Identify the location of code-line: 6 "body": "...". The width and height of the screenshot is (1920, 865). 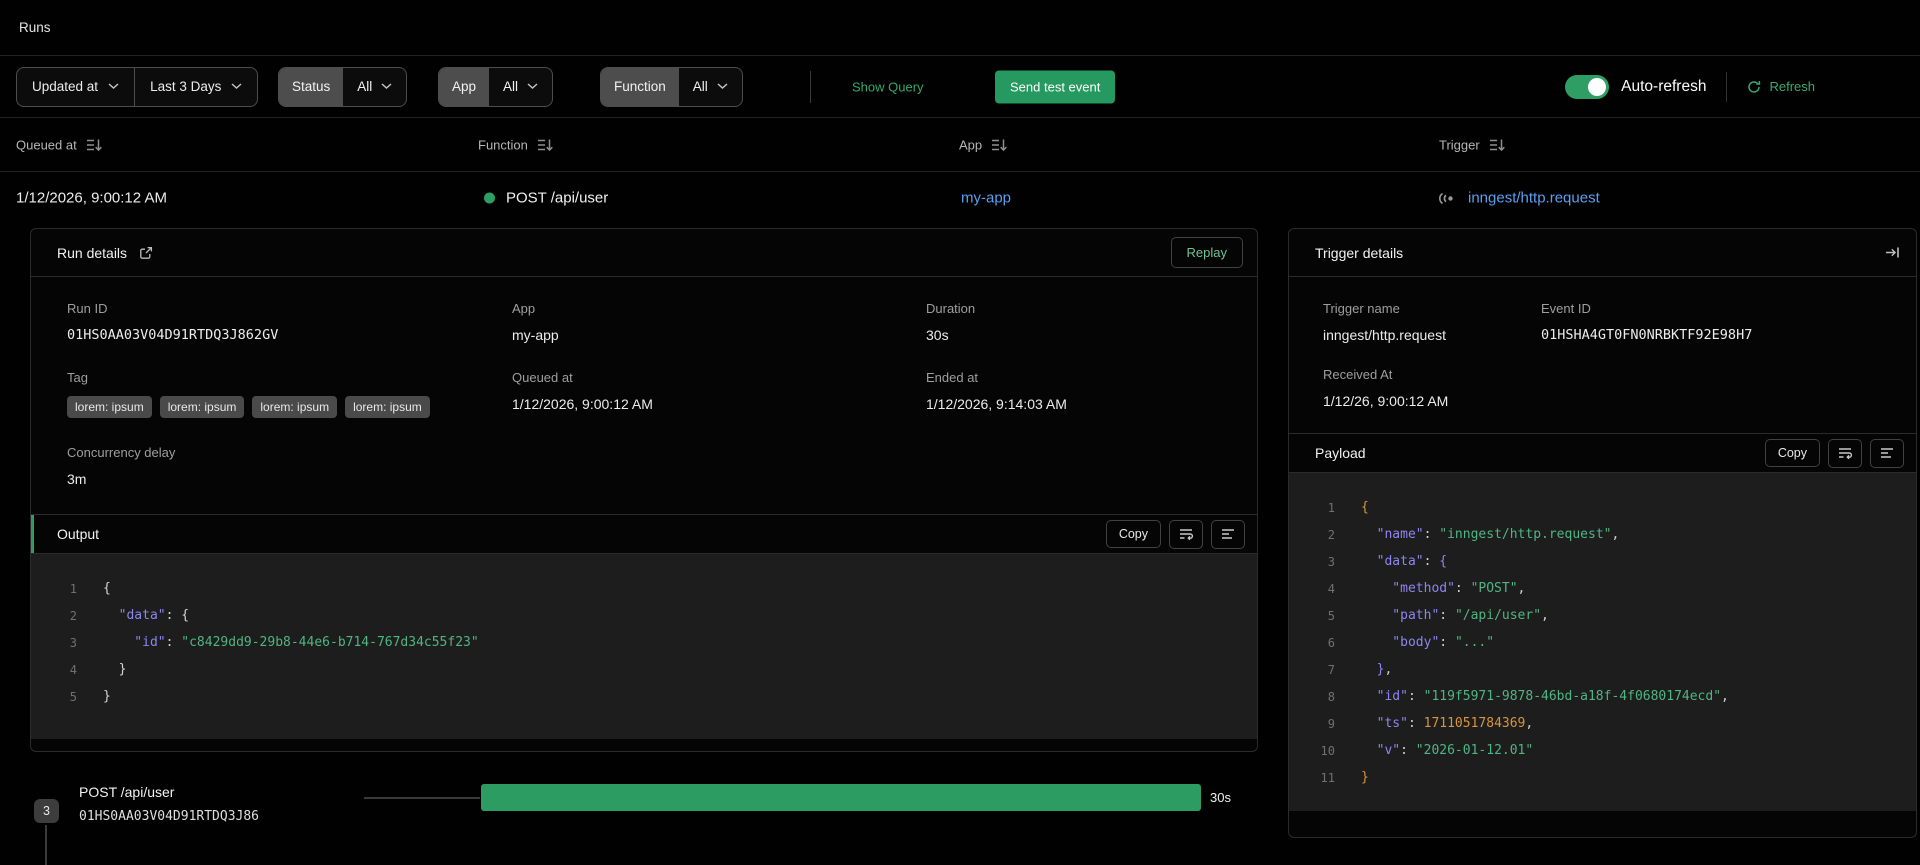
(1602, 642).